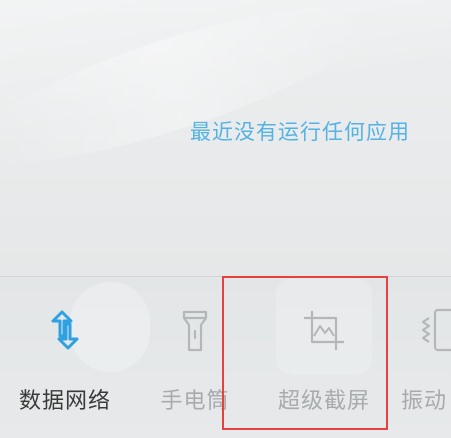  Describe the element at coordinates (424, 401) in the screenshot. I see `quick-tile-label: 振动` at that location.